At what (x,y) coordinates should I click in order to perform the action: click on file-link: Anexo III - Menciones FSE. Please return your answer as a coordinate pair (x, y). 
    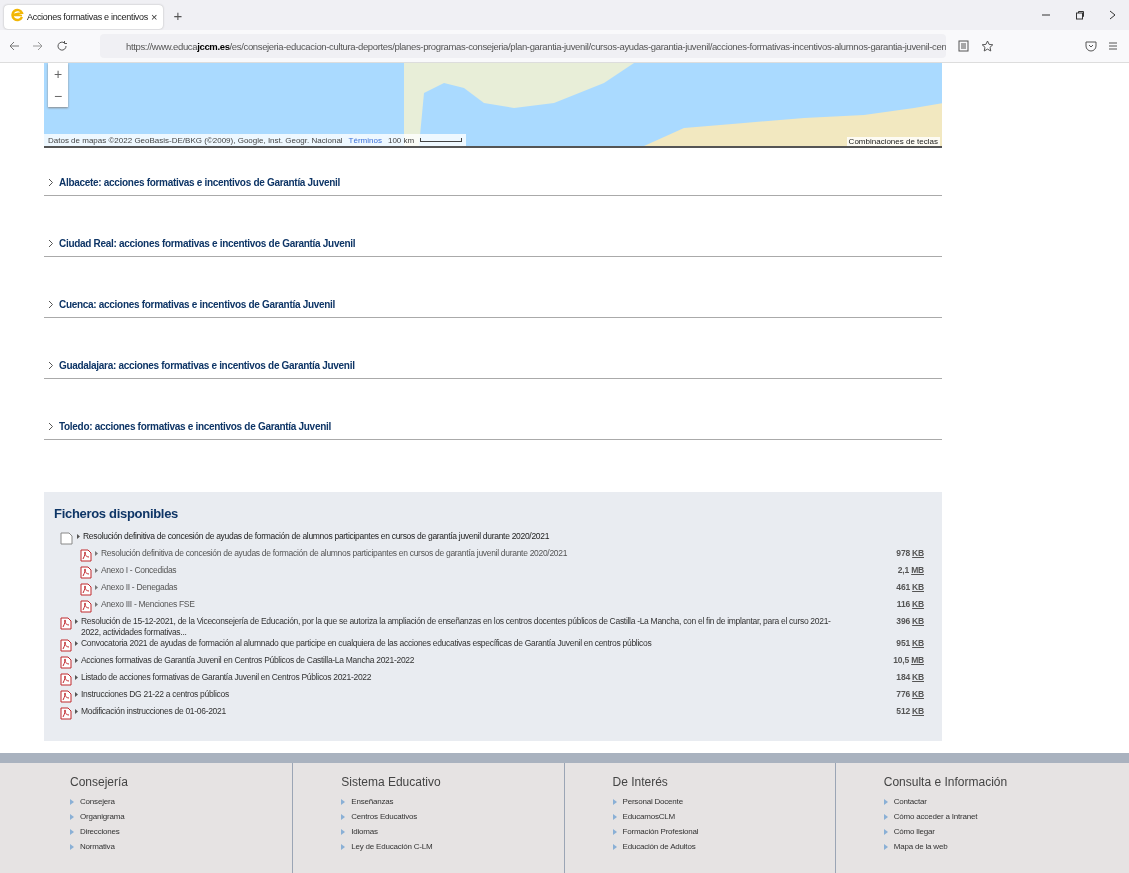
    Looking at the image, I should click on (497, 604).